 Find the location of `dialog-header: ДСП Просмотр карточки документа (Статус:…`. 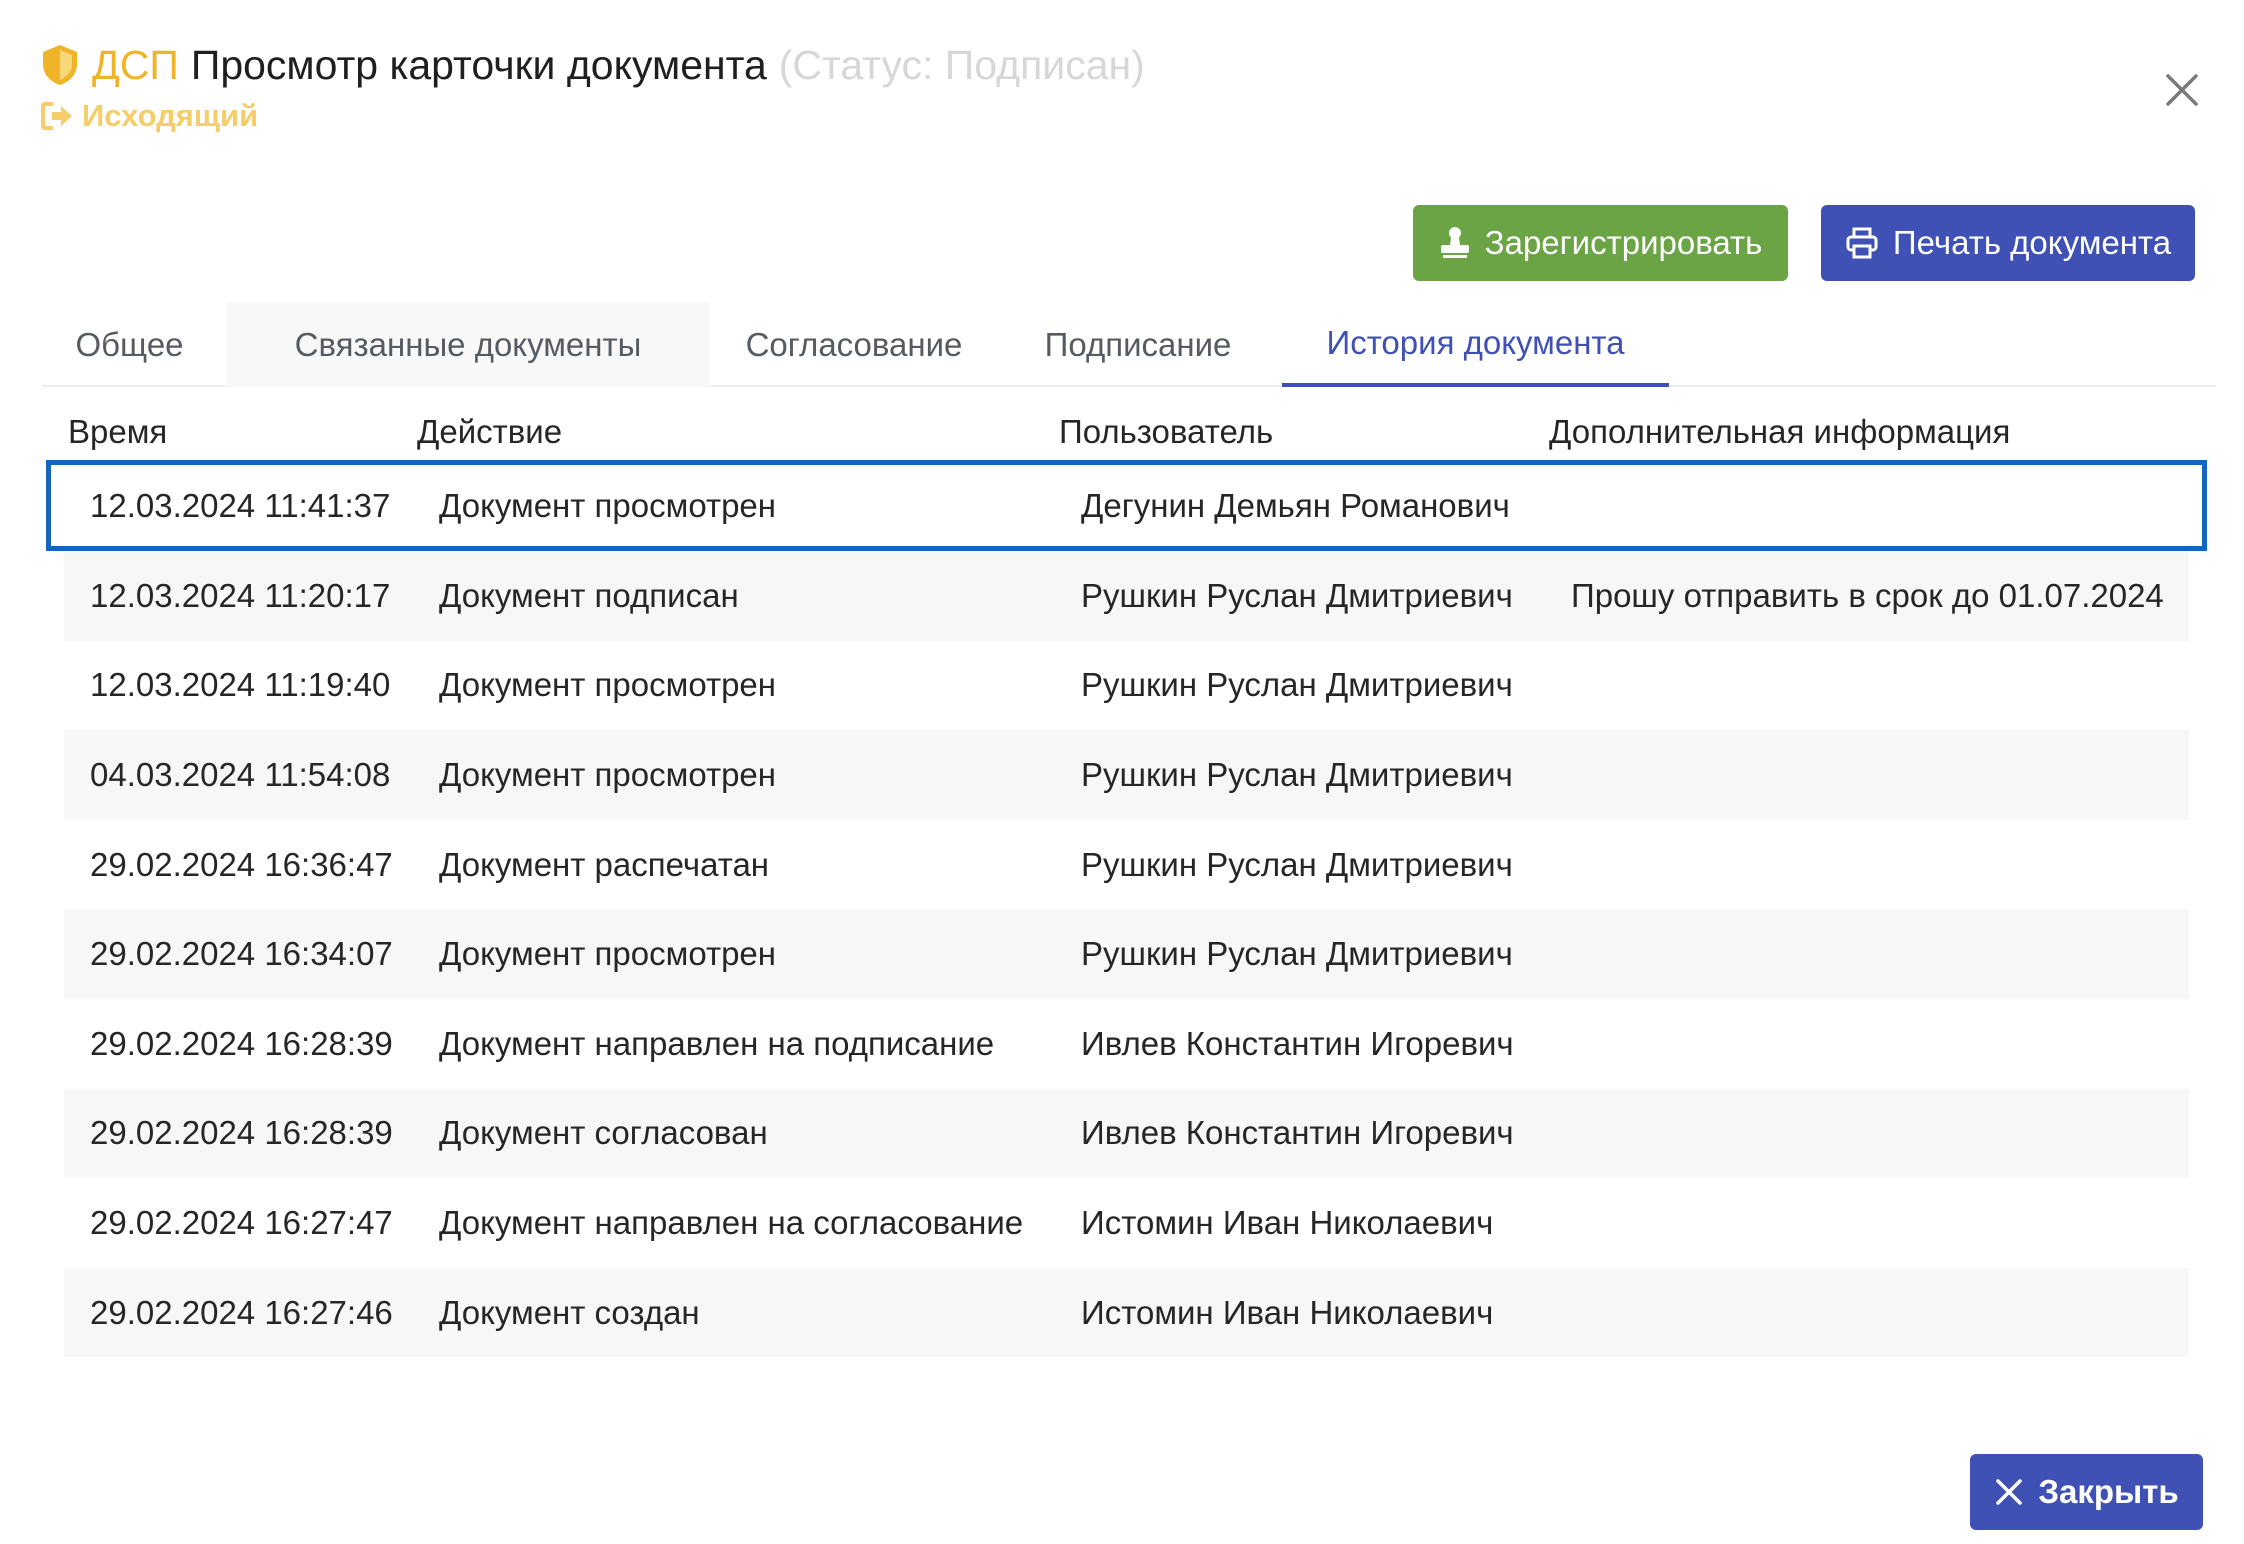

dialog-header: ДСП Просмотр карточки документа (Статус:… is located at coordinates (592, 86).